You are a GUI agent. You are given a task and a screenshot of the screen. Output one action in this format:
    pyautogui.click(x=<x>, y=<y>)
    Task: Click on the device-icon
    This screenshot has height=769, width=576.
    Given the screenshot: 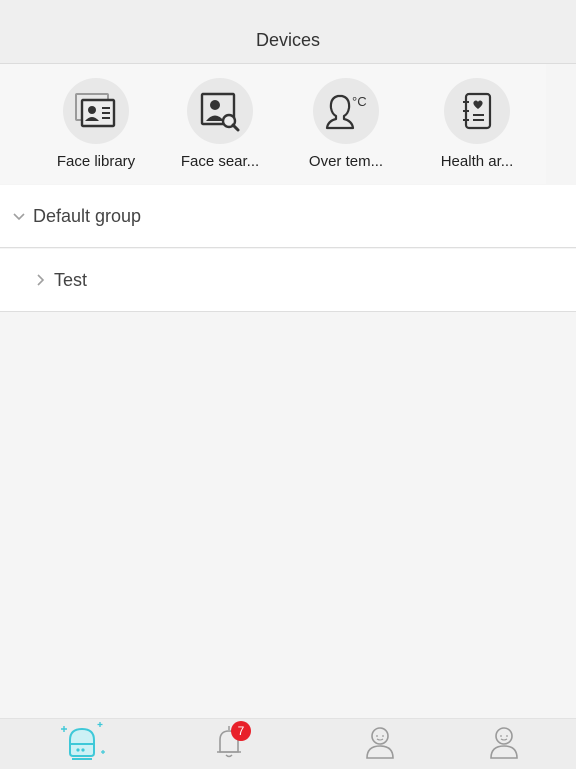 What is the action you would take?
    pyautogui.click(x=82, y=744)
    